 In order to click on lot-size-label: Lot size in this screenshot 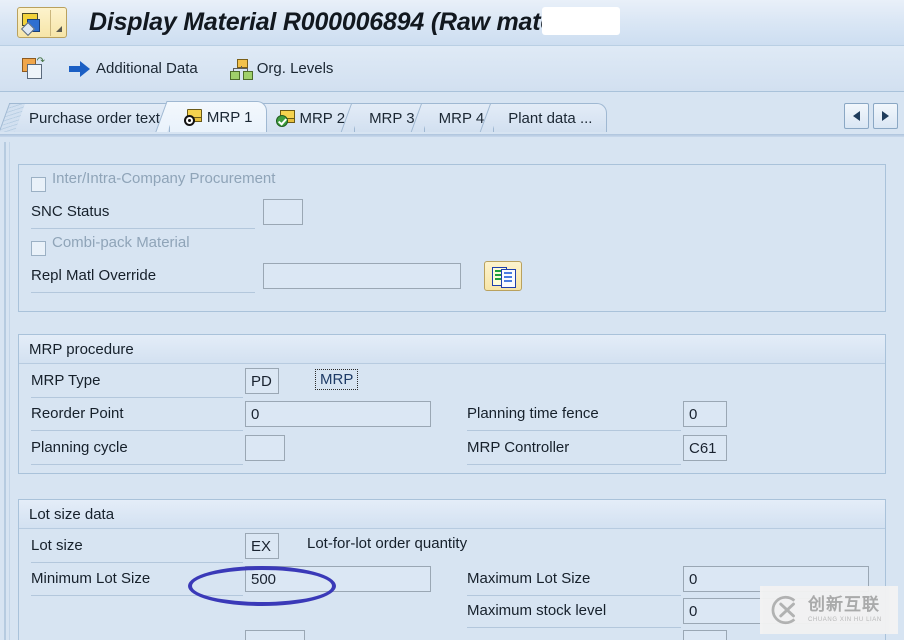, I will do `click(57, 545)`.